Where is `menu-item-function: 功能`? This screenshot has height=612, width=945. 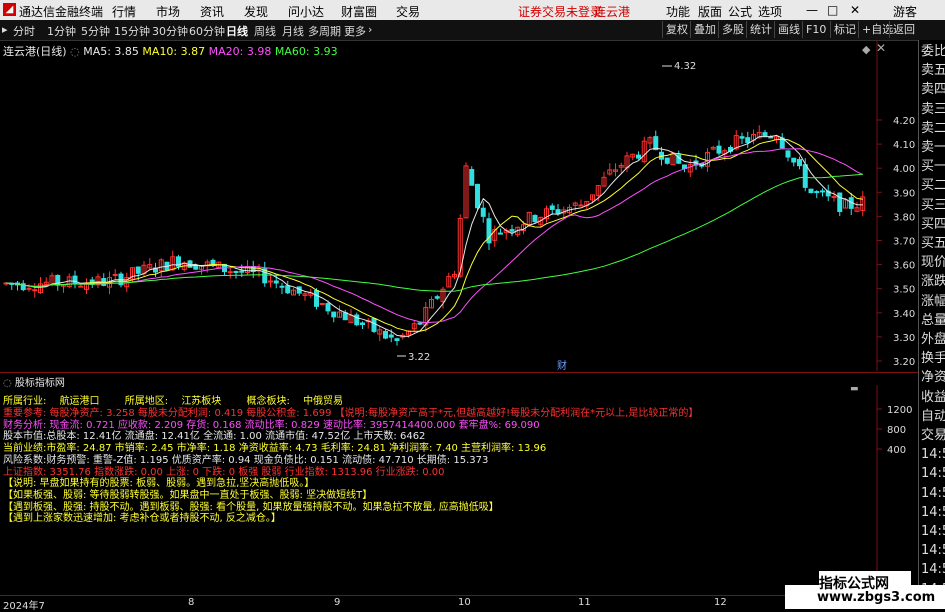
menu-item-function: 功能 is located at coordinates (678, 11).